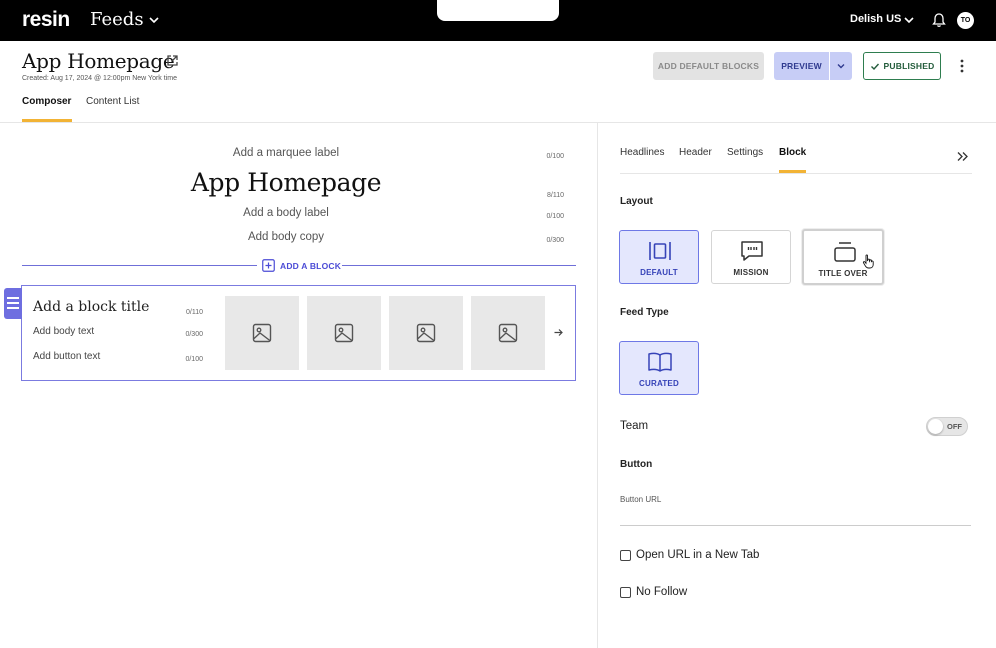 The width and height of the screenshot is (996, 648). I want to click on layout-option-mission: MISSION, so click(751, 257).